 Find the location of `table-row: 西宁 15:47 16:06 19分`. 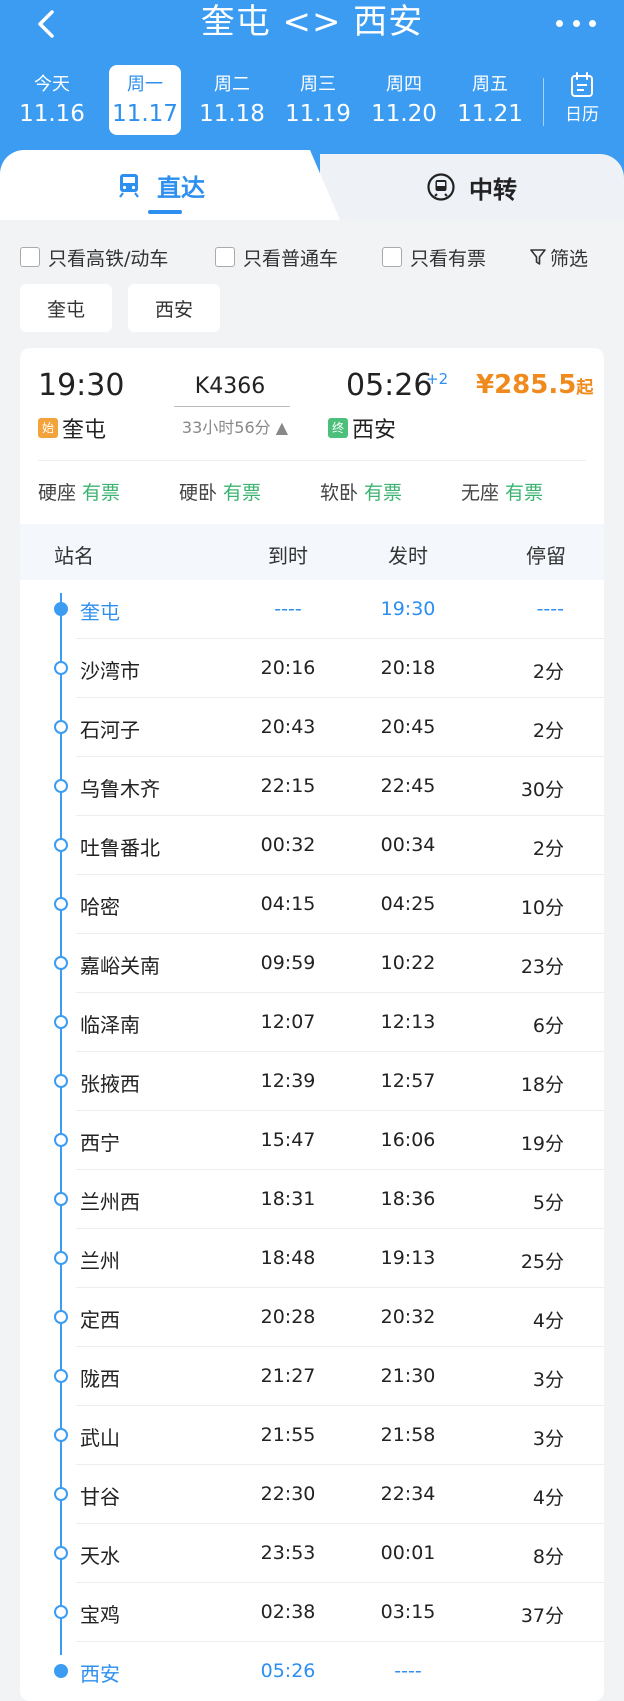

table-row: 西宁 15:47 16:06 19分 is located at coordinates (312, 1140).